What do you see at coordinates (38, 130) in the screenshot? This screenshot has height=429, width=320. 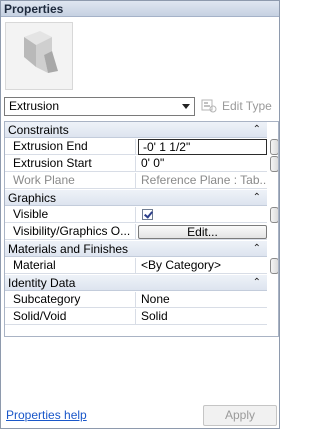 I see `category-label: Constraints` at bounding box center [38, 130].